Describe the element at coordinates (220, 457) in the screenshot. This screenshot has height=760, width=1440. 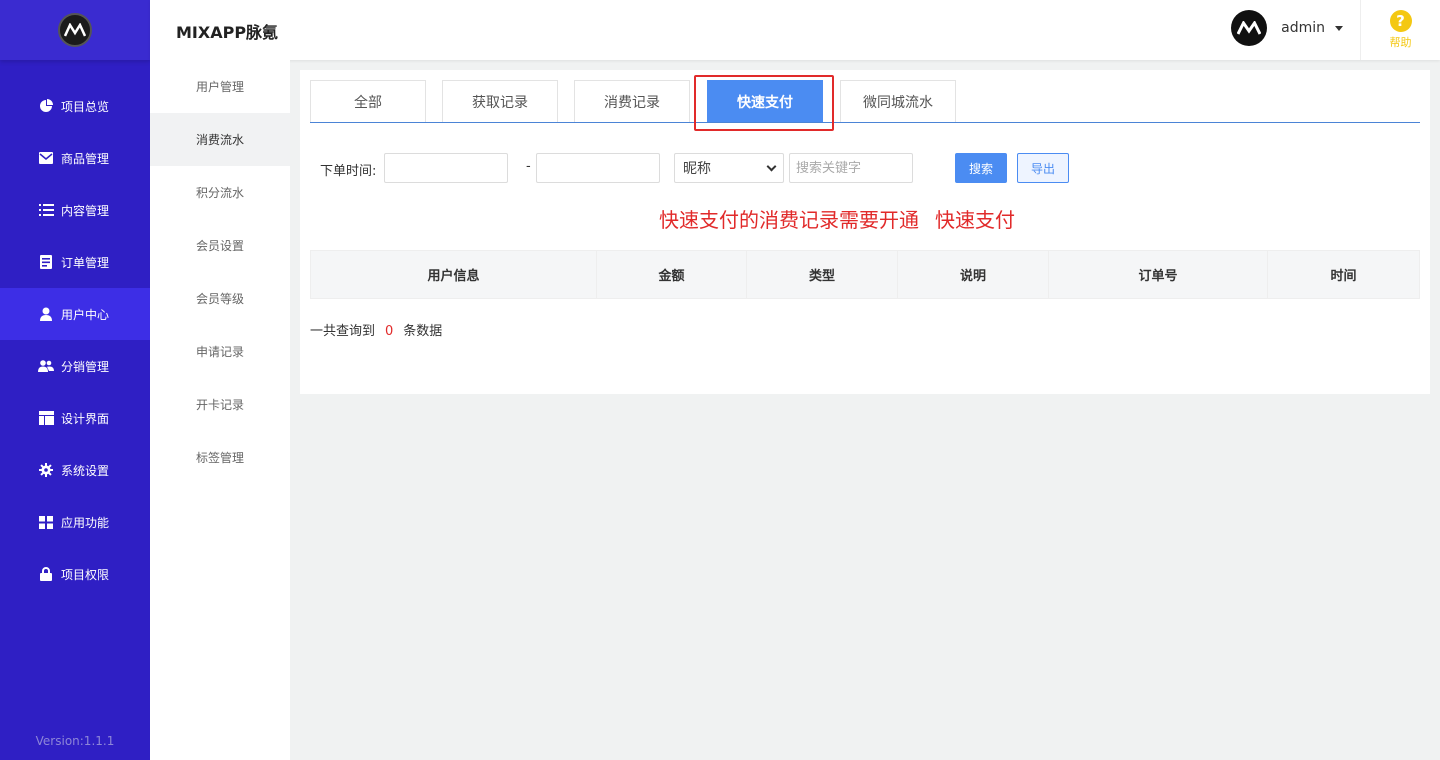
I see `submenu-item-tags: 标签管理` at that location.